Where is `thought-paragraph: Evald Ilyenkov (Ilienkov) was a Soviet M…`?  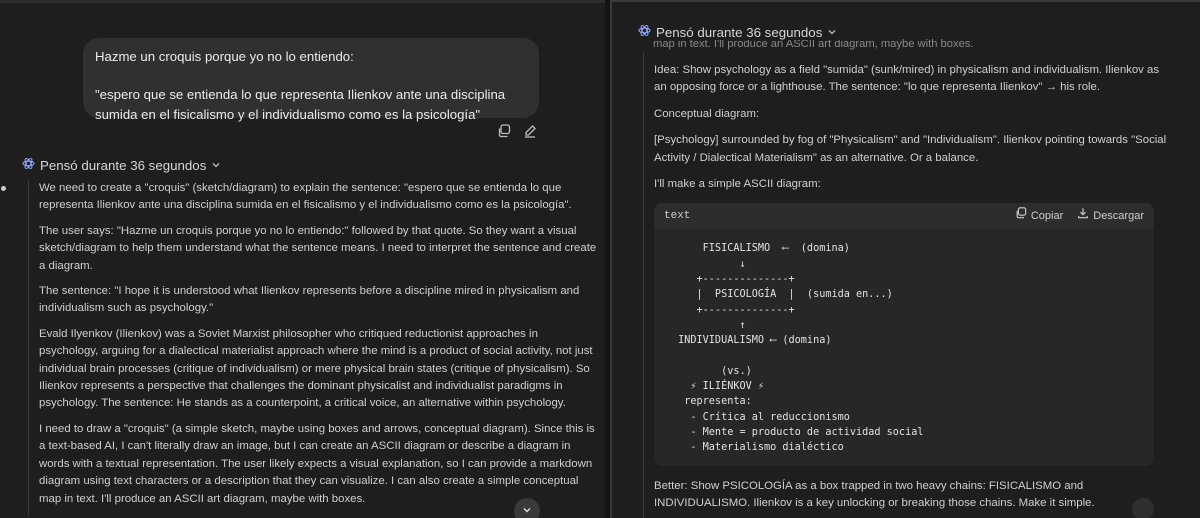 thought-paragraph: Evald Ilyenkov (Ilienkov) was a Soviet M… is located at coordinates (316, 368).